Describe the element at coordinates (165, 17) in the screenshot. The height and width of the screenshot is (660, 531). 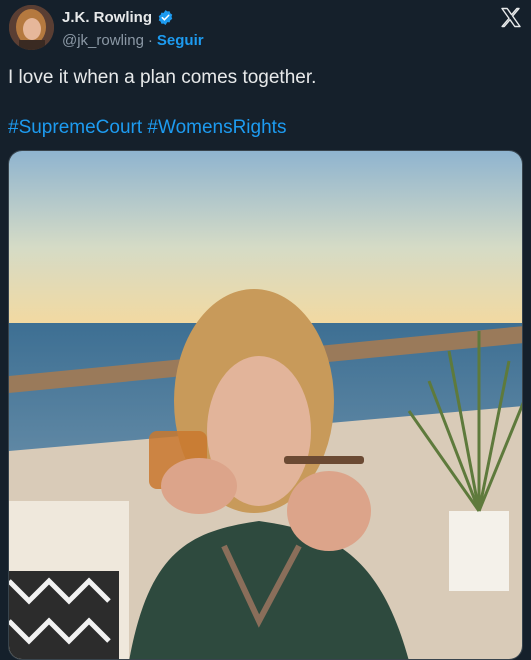
I see `verified-badge-icon` at that location.